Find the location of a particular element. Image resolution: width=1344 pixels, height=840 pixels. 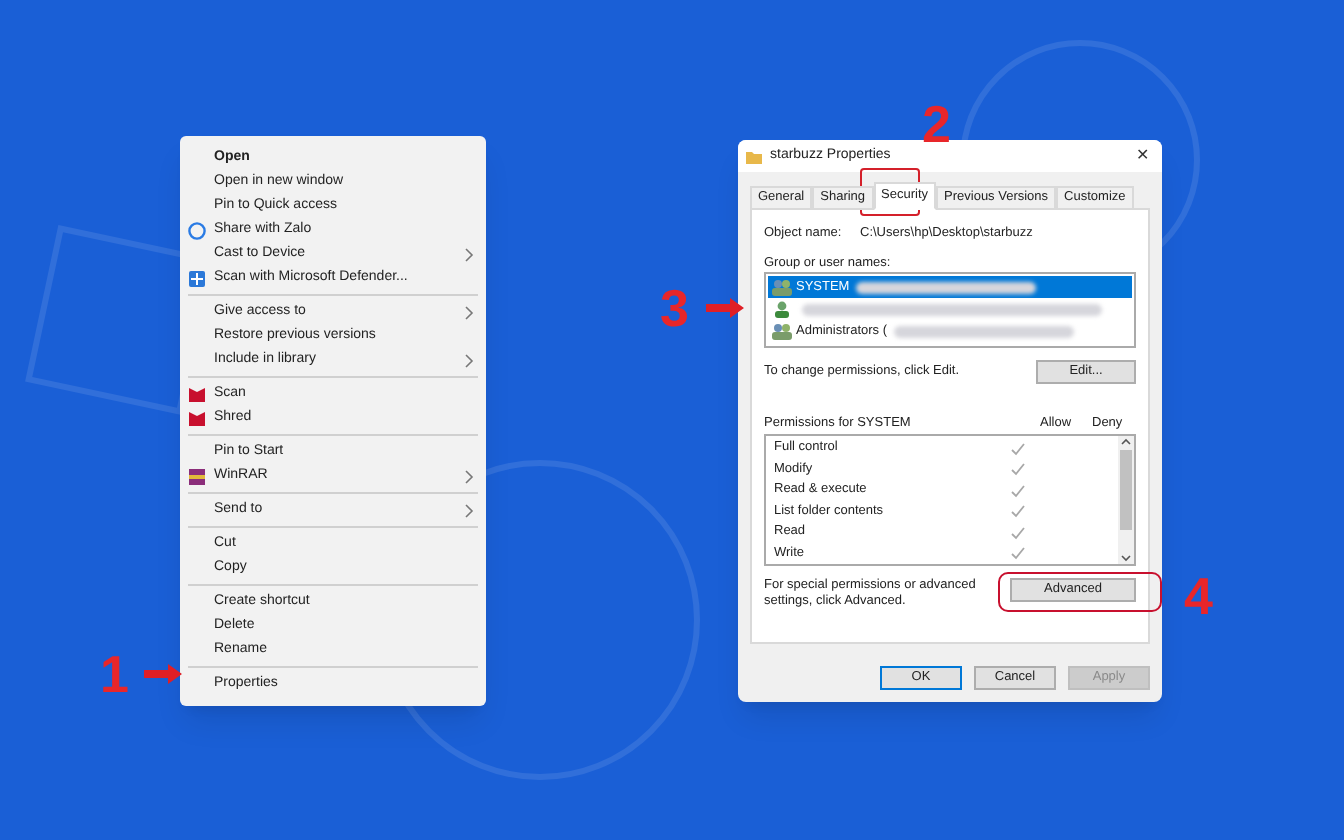

archive-icon is located at coordinates (197, 476).